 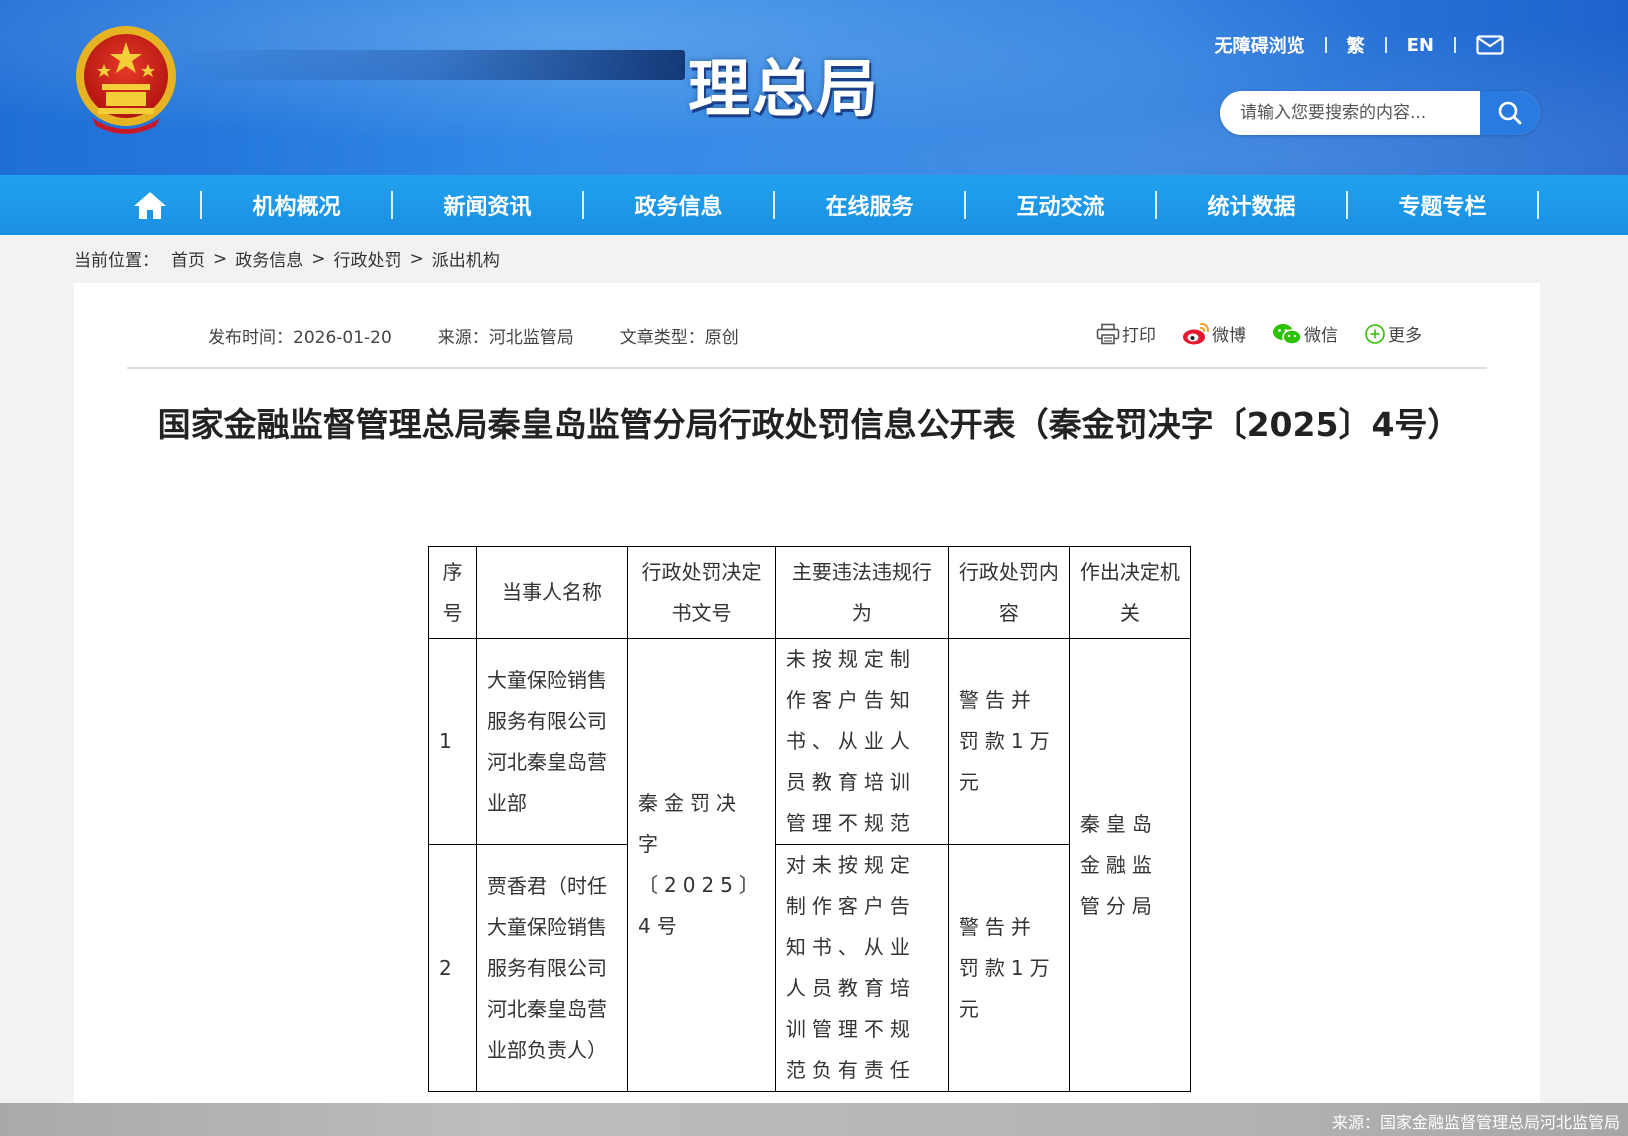 What do you see at coordinates (552, 968) in the screenshot?
I see `row-party-name: 贾香君（时任大童保险销售服务有限公司河北秦皇岛营业部负责人）` at bounding box center [552, 968].